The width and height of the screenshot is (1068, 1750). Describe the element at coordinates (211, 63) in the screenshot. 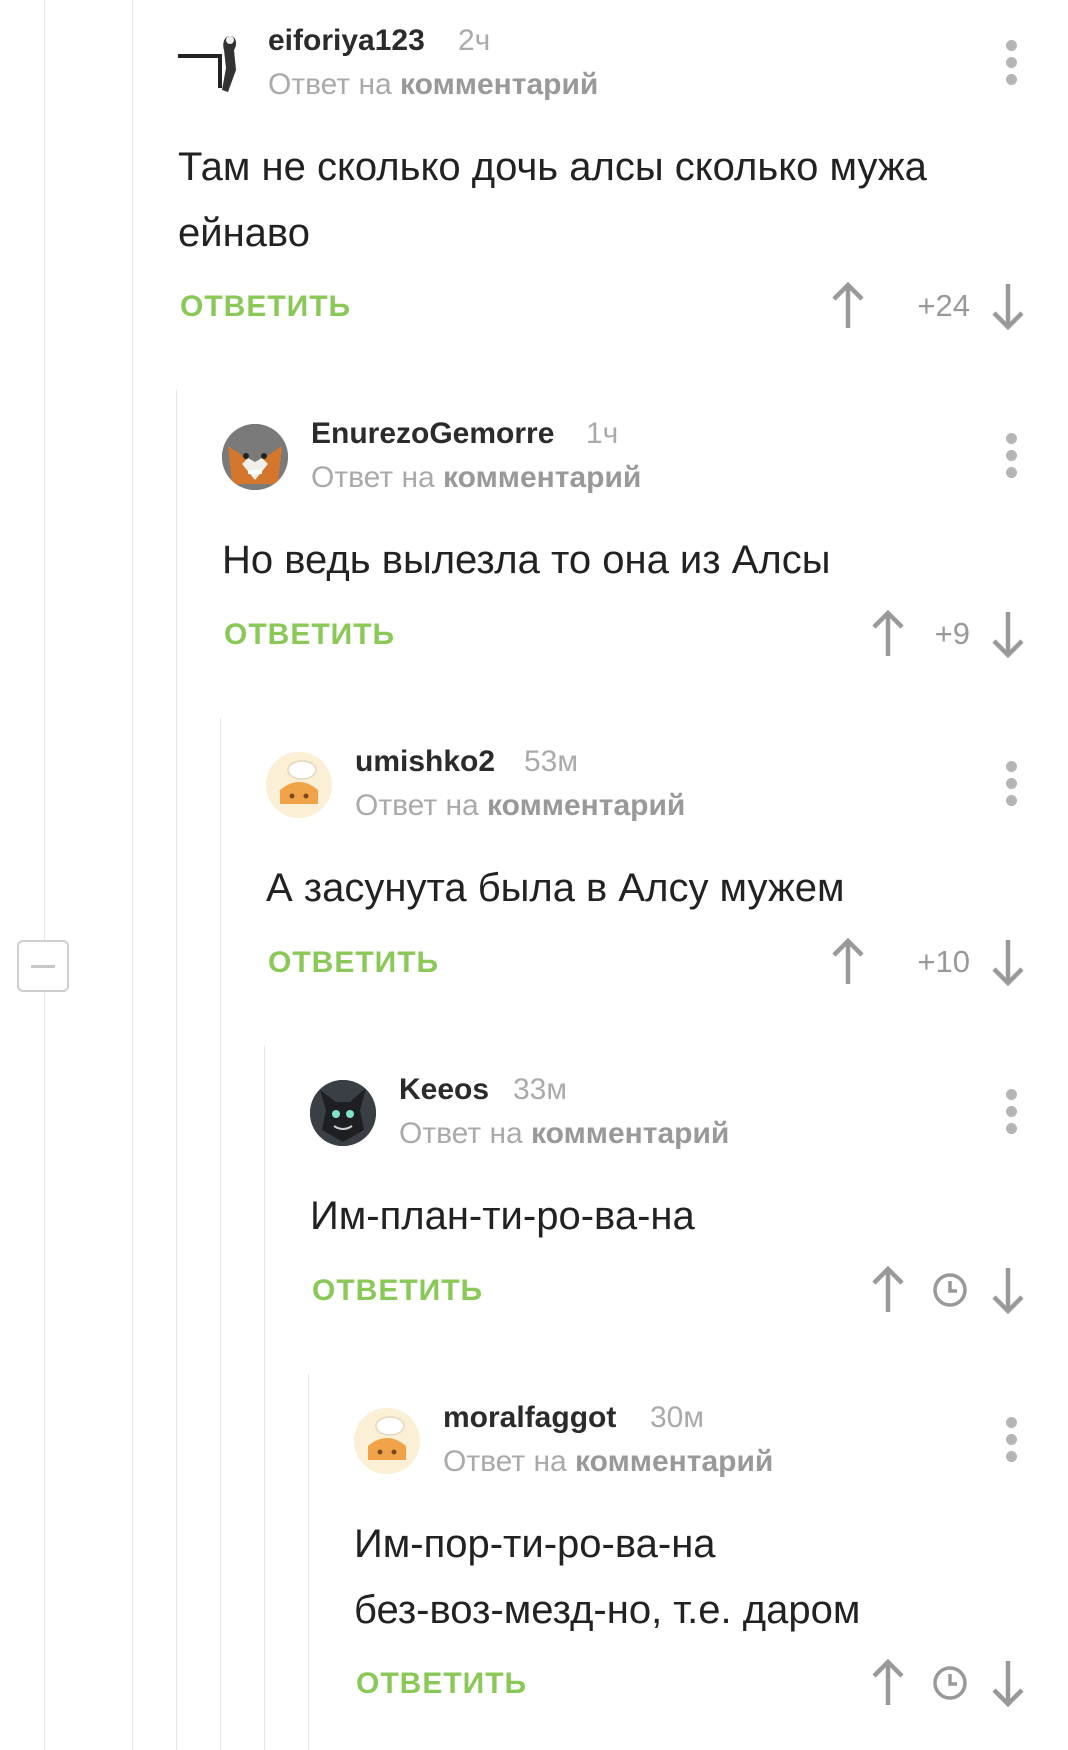

I see `figure-avatar-icon` at that location.